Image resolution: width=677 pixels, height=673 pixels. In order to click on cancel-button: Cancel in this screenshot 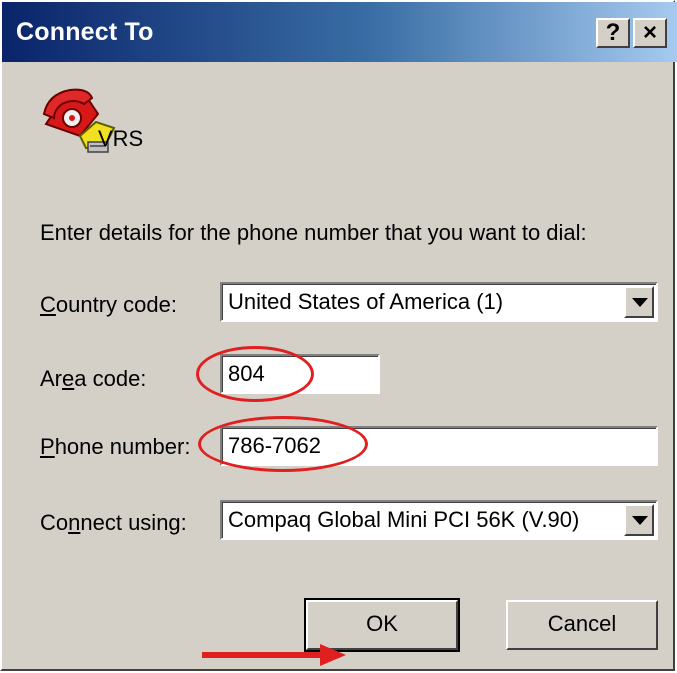, I will do `click(582, 625)`.